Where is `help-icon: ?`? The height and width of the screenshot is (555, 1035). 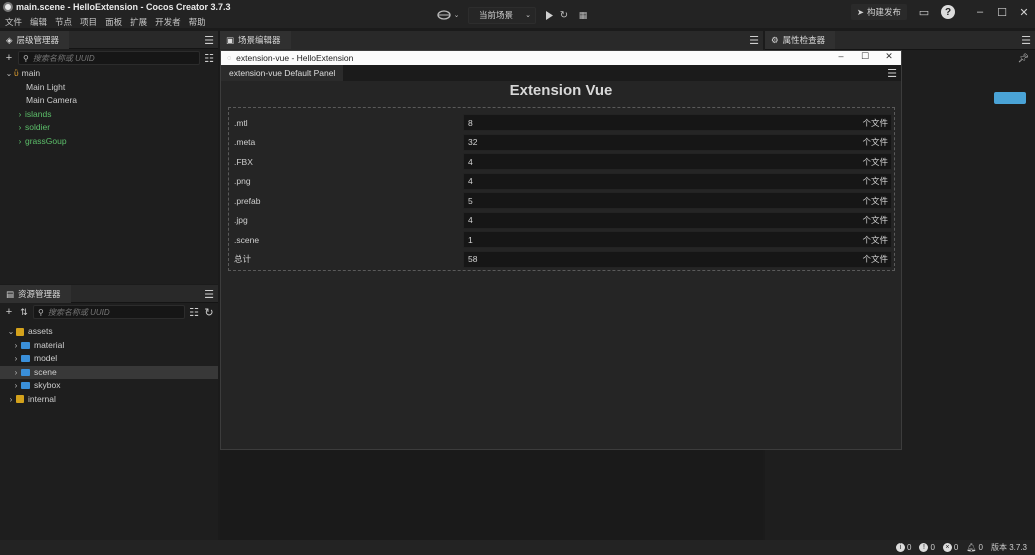
help-icon: ? is located at coordinates (948, 12).